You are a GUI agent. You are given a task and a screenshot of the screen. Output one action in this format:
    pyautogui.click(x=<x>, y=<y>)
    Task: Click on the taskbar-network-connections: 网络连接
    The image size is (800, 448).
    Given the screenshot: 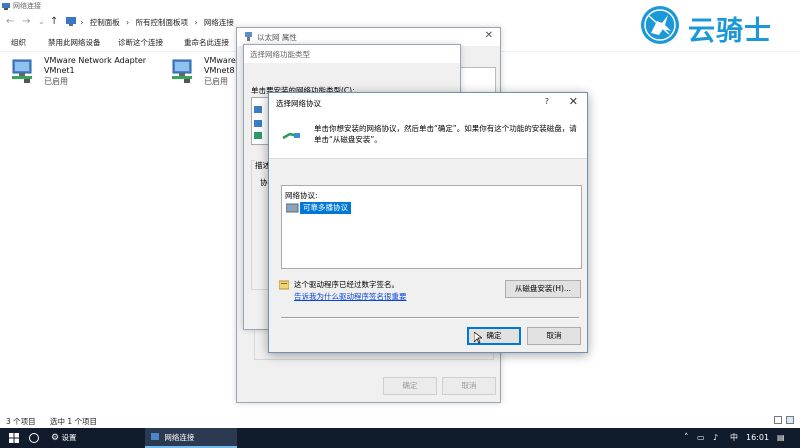 What is the action you would take?
    pyautogui.click(x=191, y=438)
    